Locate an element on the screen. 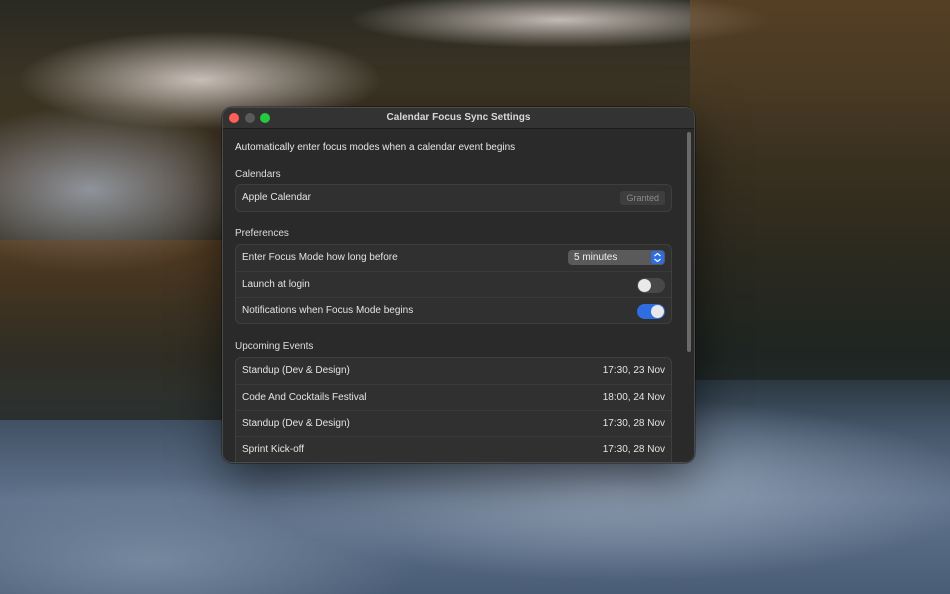 The image size is (950, 594). launch-at-login-toggle is located at coordinates (651, 285).